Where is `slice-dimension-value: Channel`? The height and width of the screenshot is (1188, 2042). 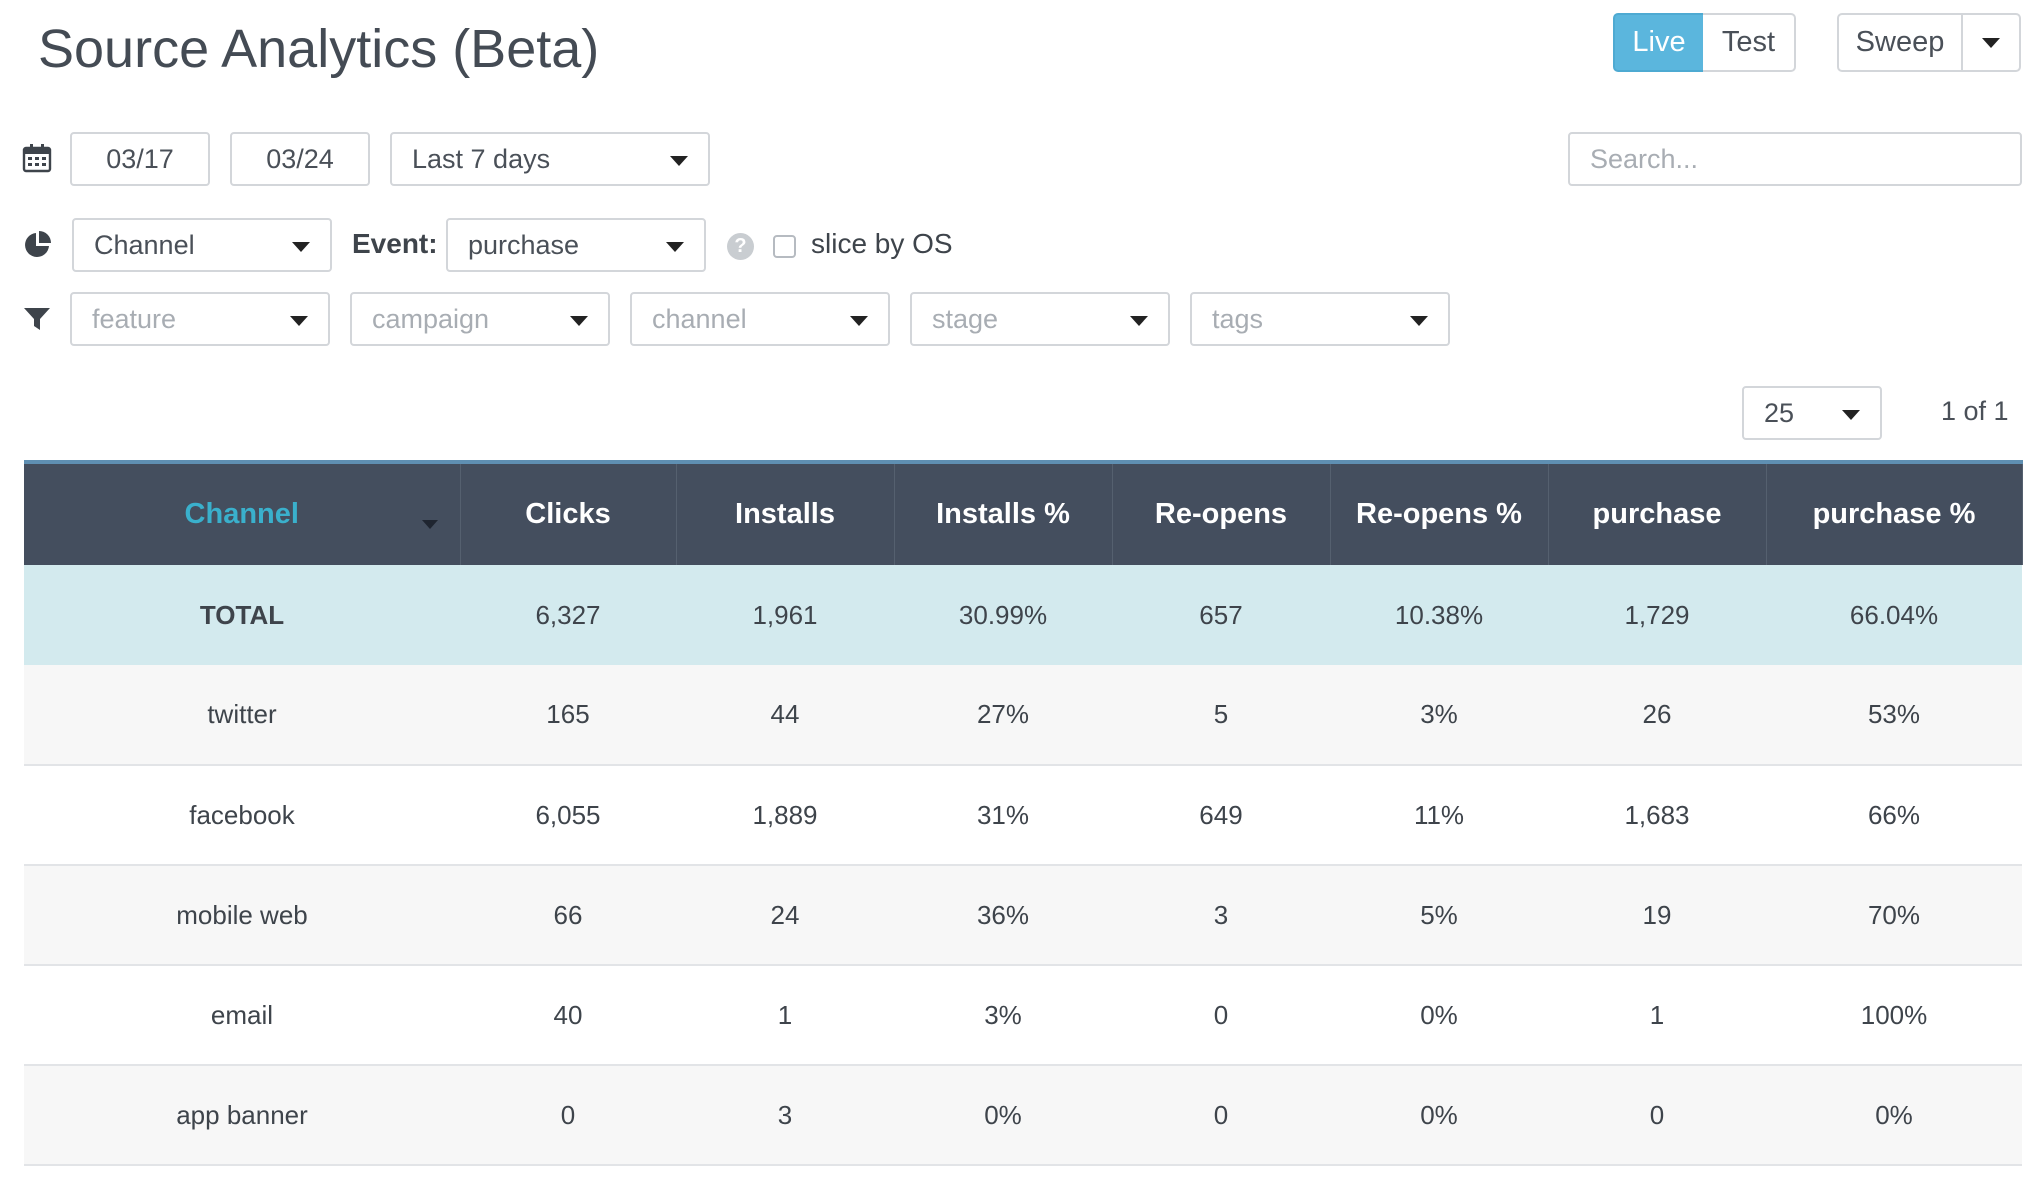
slice-dimension-value: Channel is located at coordinates (144, 244).